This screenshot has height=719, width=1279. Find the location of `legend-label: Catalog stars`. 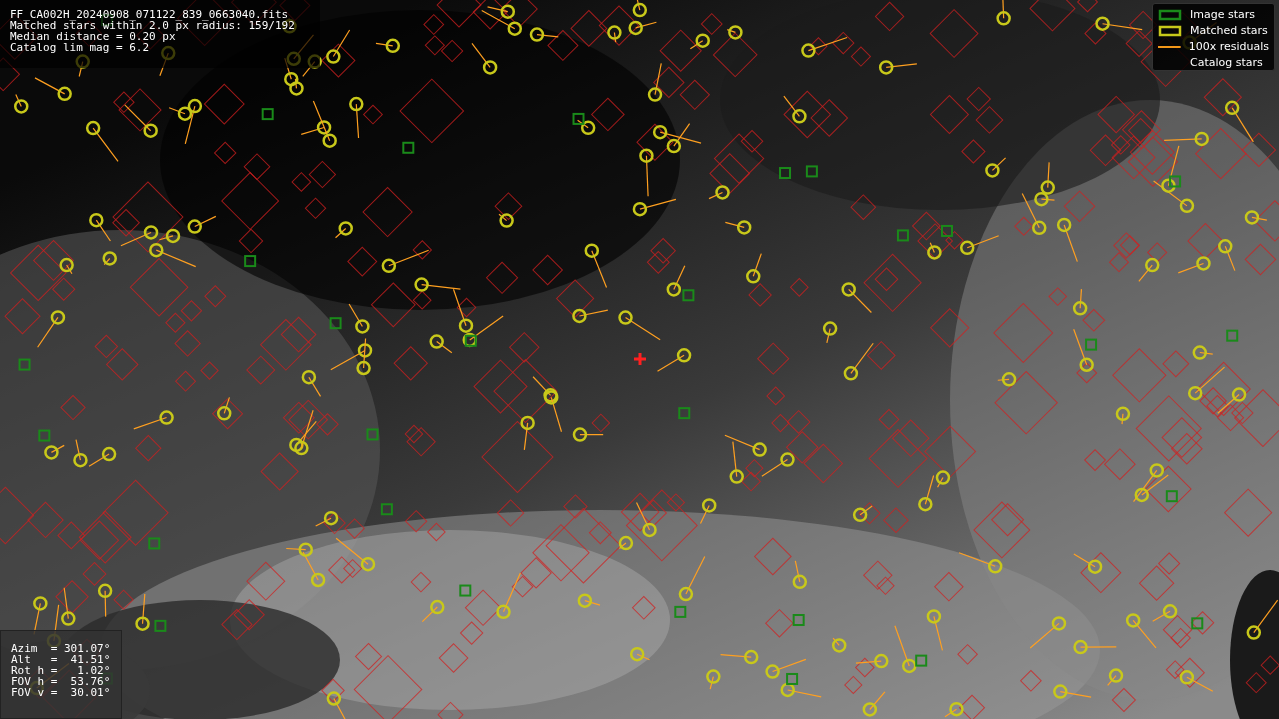

legend-label: Catalog stars is located at coordinates (1226, 62).